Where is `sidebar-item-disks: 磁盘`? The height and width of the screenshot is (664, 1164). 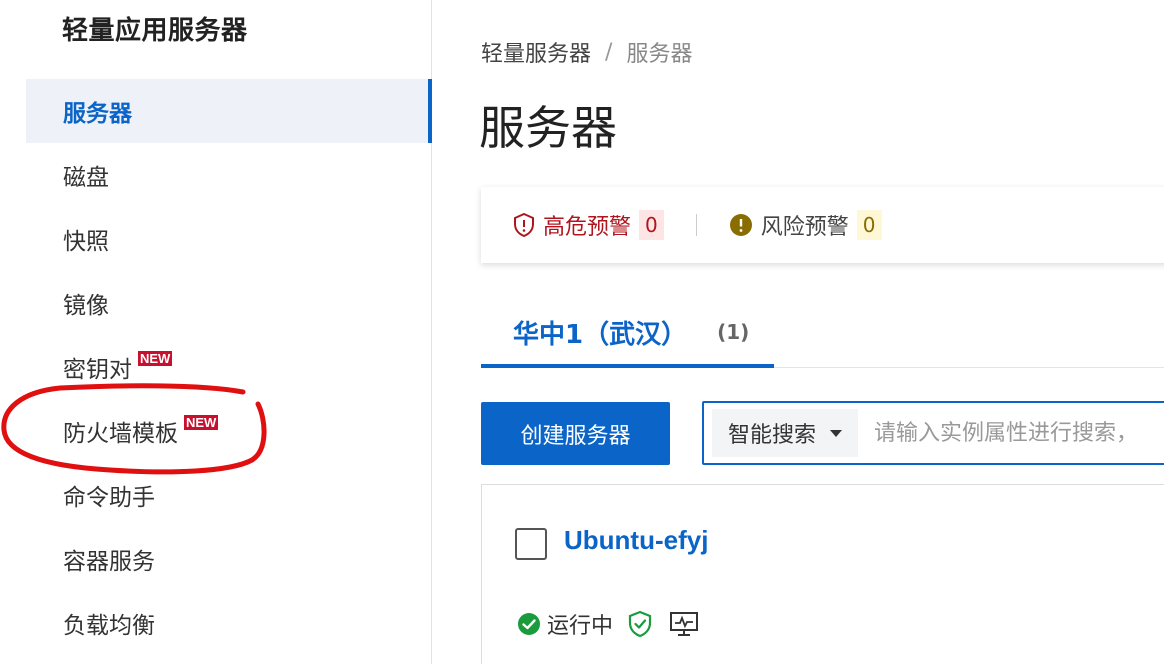 sidebar-item-disks: 磁盘 is located at coordinates (228, 175).